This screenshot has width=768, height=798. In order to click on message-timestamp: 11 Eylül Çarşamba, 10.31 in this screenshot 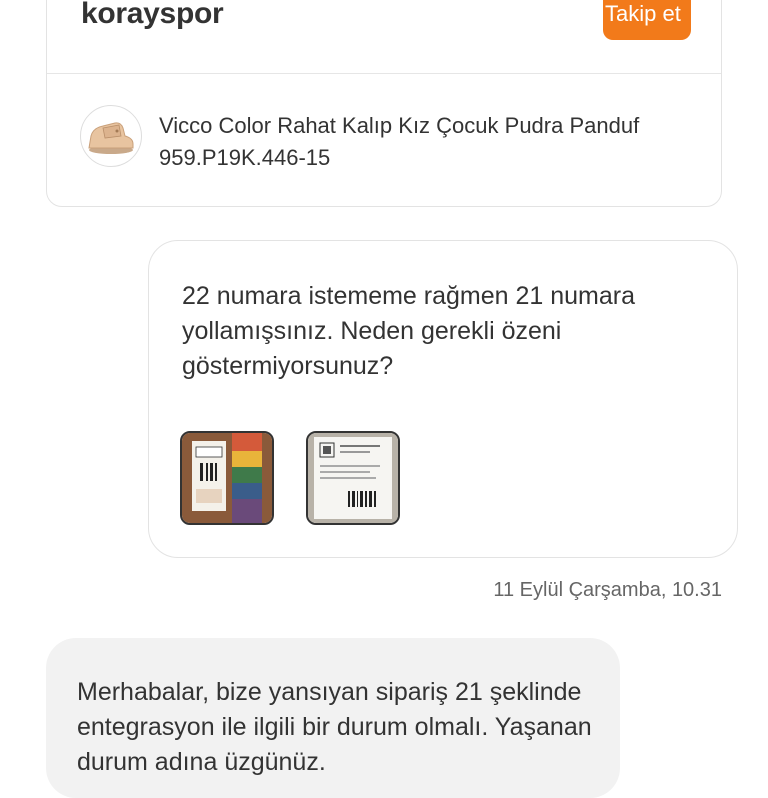, I will do `click(607, 590)`.